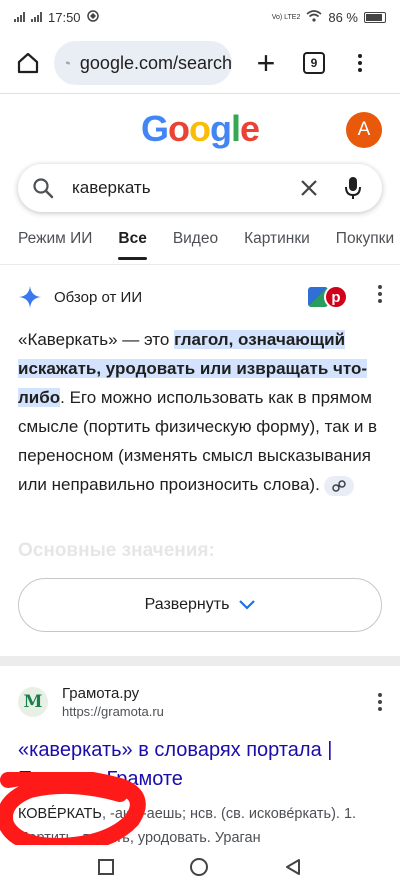 This screenshot has width=400, height=889. Describe the element at coordinates (133, 242) in the screenshot. I see `tab-all: Все` at that location.